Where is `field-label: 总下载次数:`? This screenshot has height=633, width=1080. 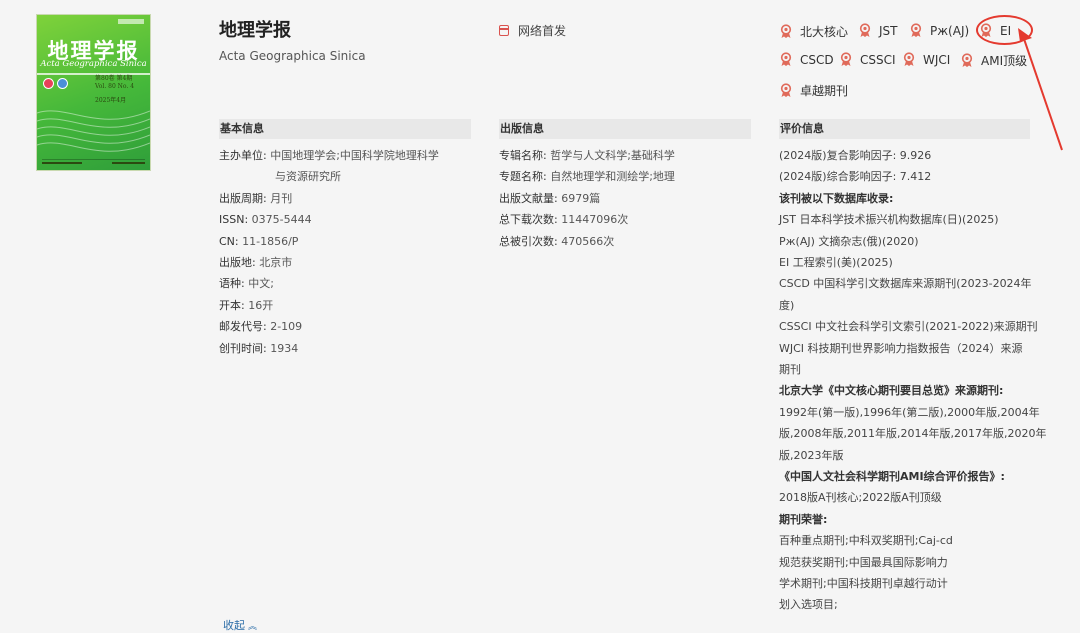
field-label: 总下载次数: is located at coordinates (528, 219).